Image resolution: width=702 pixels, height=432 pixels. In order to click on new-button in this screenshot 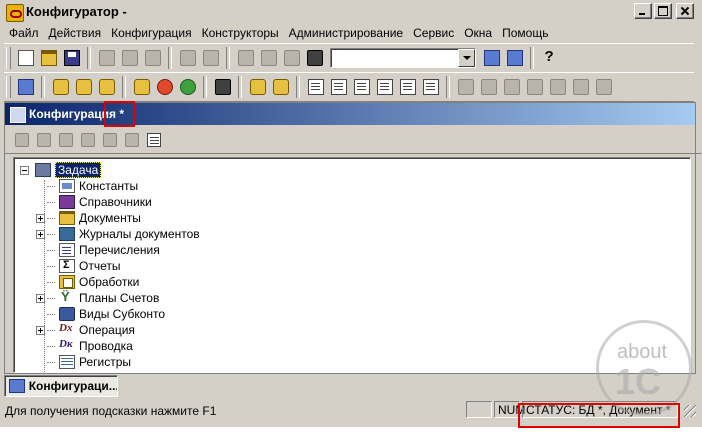, I will do `click(25, 58)`.